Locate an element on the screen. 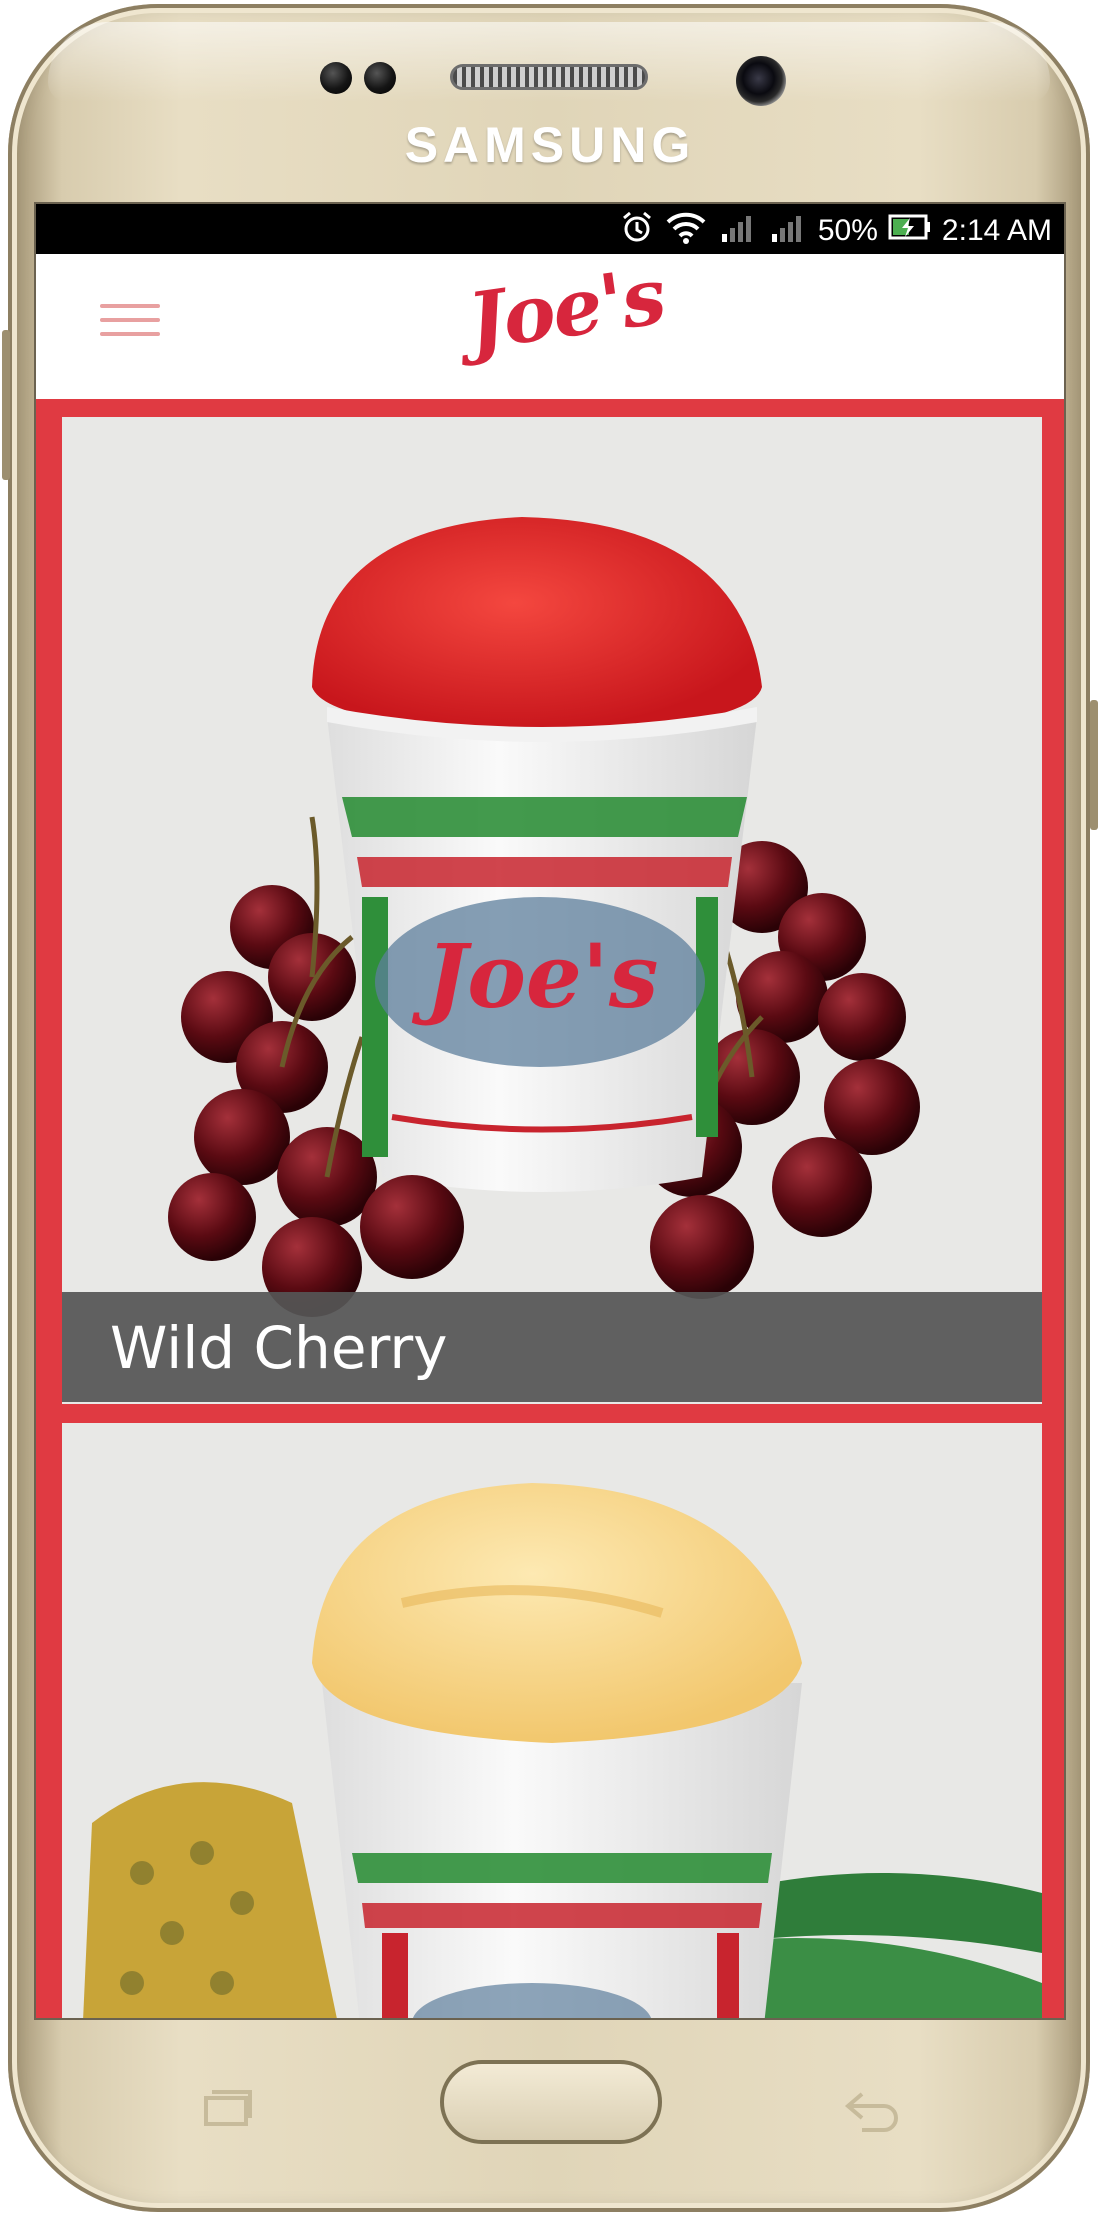 Image resolution: width=1100 pixels, height=2219 pixels. volume-button is located at coordinates (6, 405).